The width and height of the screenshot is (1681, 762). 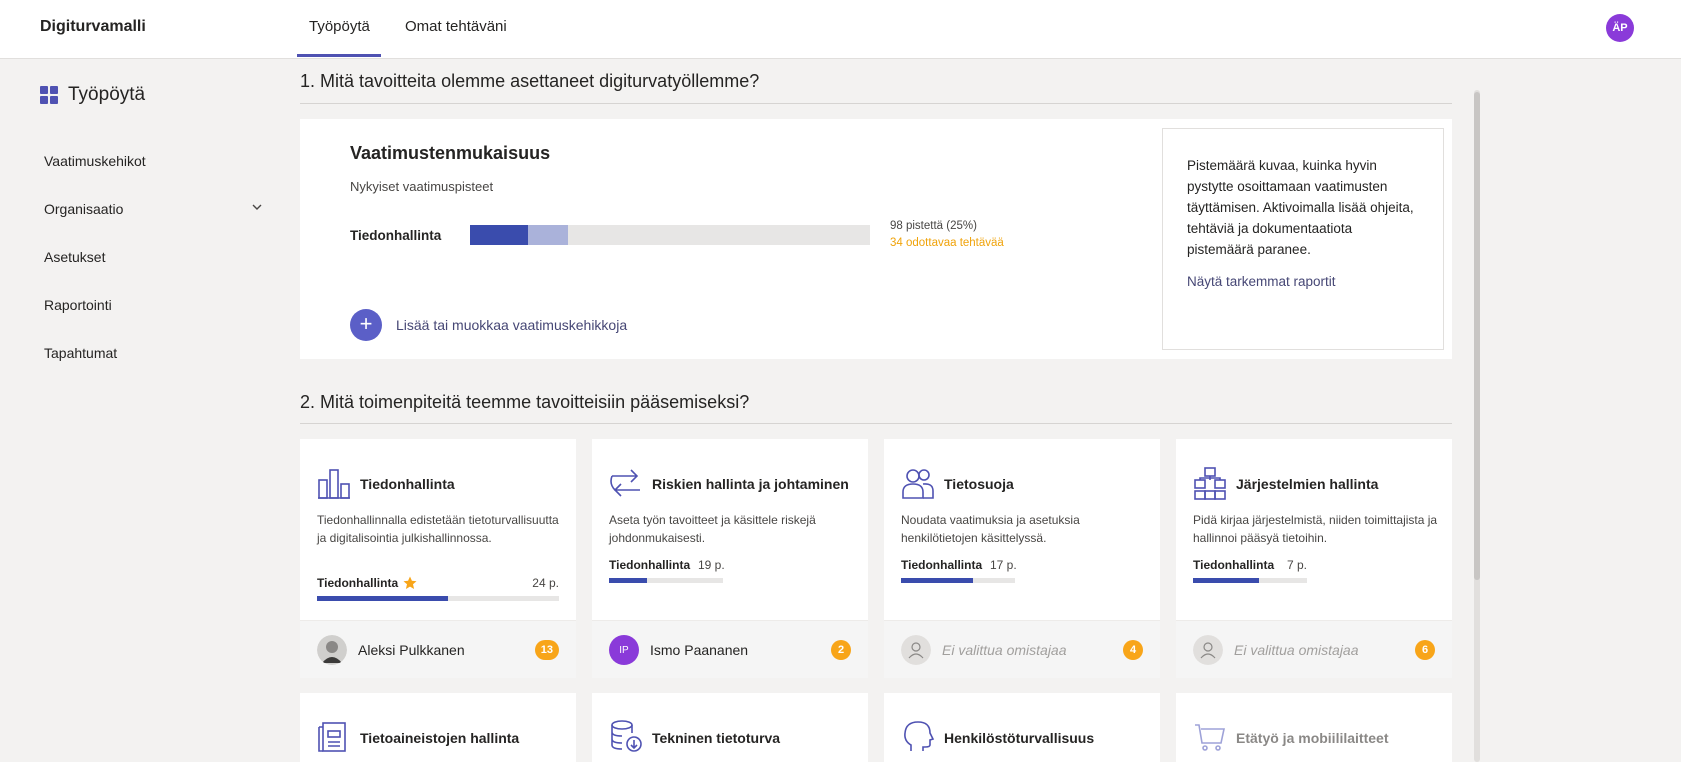 What do you see at coordinates (1022, 727) in the screenshot?
I see `card-personnel-security: Henkilöstöturvallisuus` at bounding box center [1022, 727].